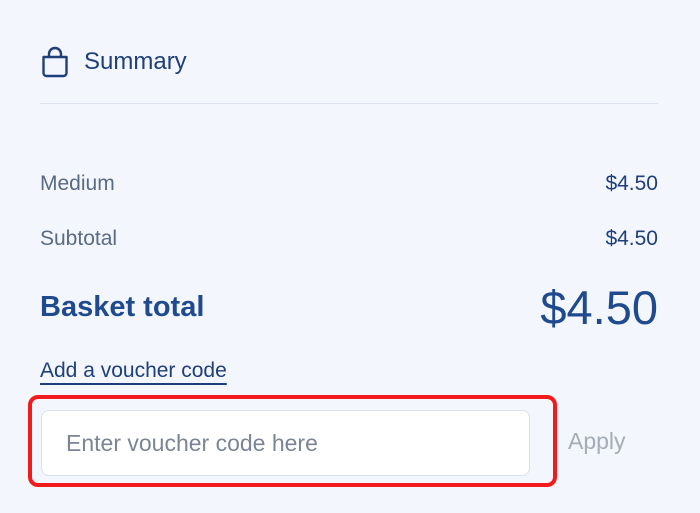  I want to click on add-voucher-link: Add a voucher code, so click(133, 371).